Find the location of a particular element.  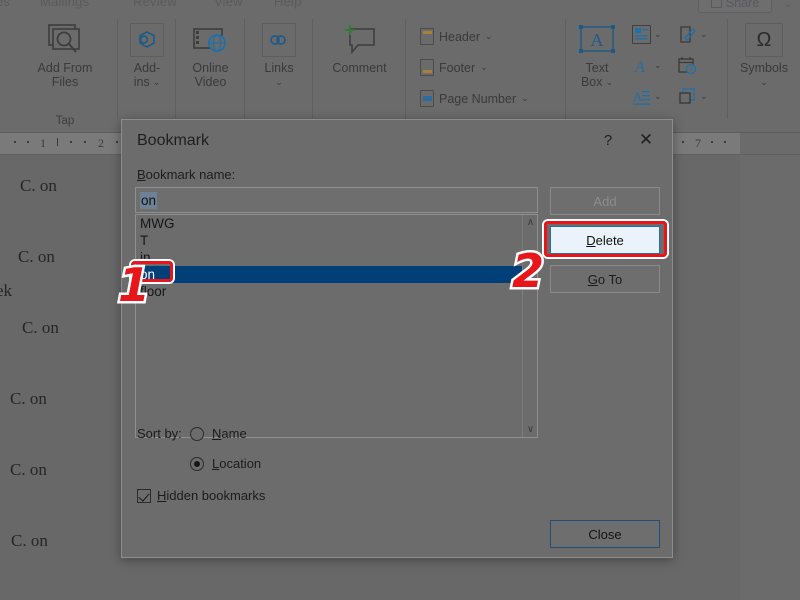

quick-parts-button: ⌄ is located at coordinates (647, 34).